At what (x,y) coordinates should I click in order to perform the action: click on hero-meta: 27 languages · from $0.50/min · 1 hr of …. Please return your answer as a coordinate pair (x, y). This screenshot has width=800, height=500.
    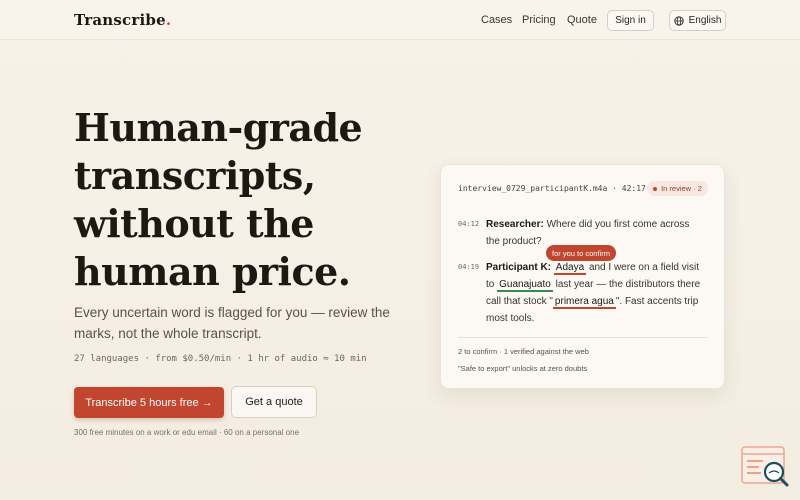
    Looking at the image, I should click on (220, 359).